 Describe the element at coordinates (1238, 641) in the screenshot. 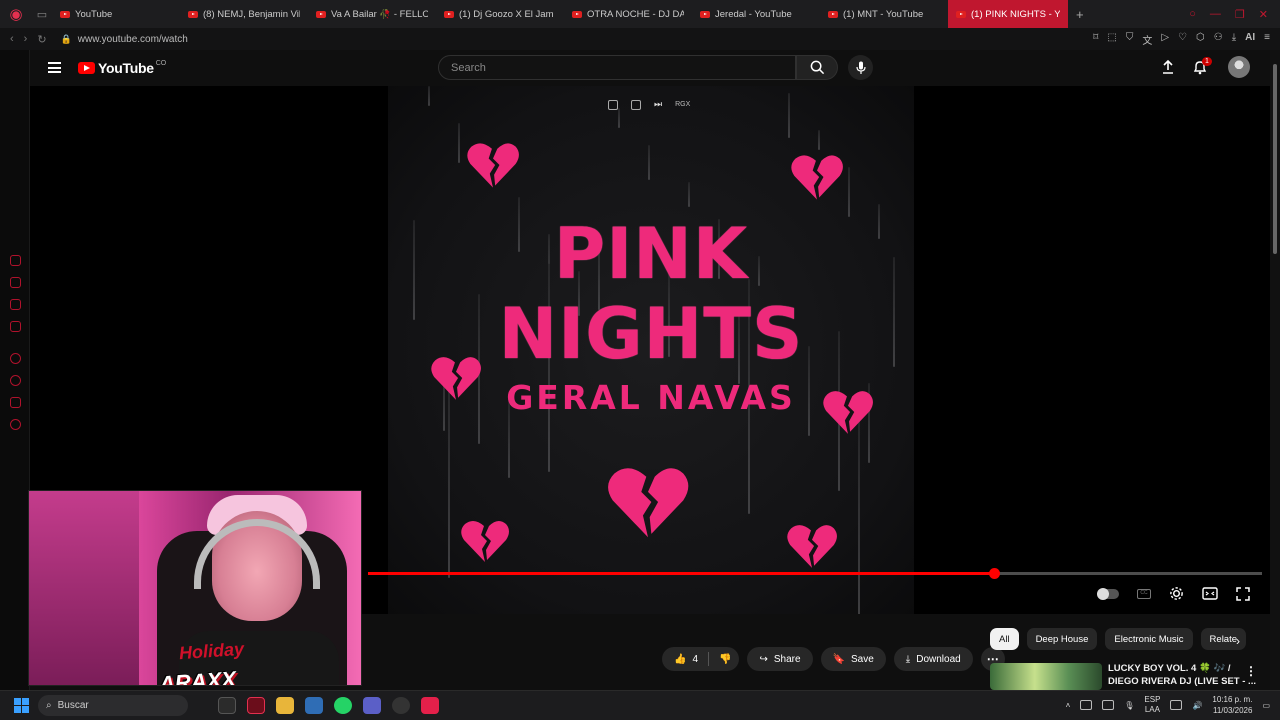

I see `chevron-right-icon: ›` at that location.